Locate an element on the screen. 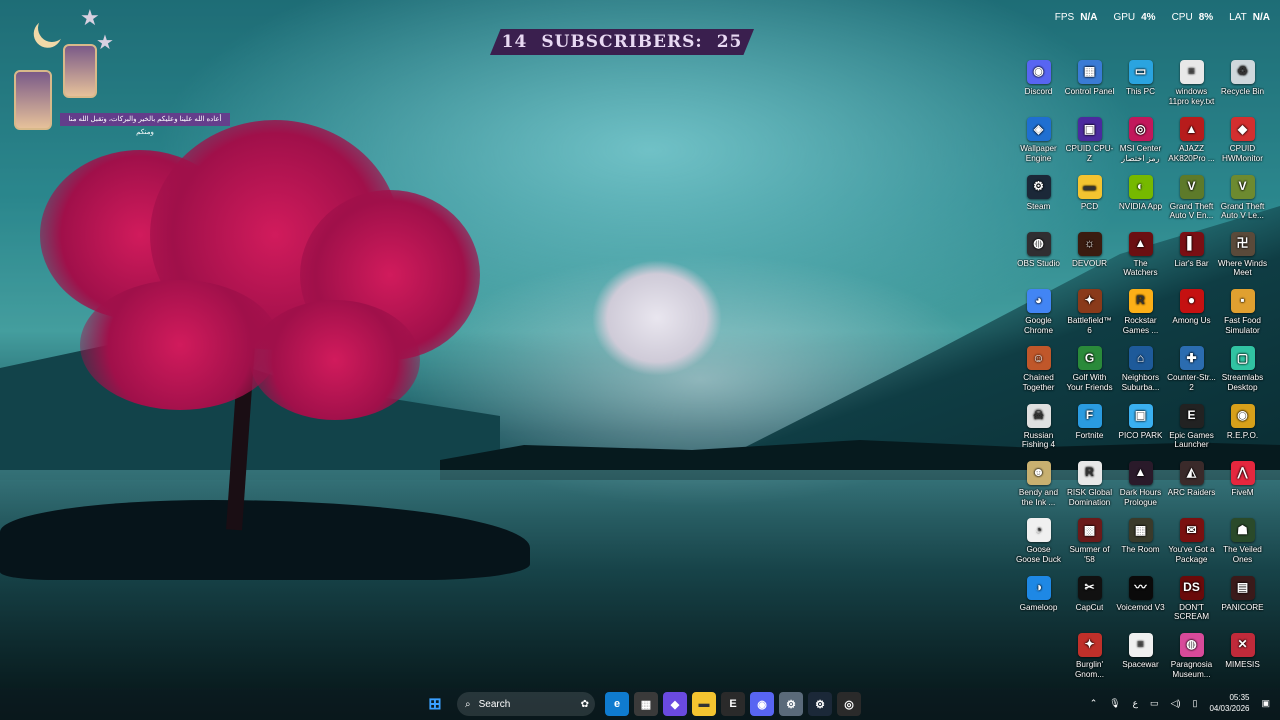 This screenshot has height=720, width=1280. desktop-icon: ▲ Dark Hours Prologue is located at coordinates (1140, 489).